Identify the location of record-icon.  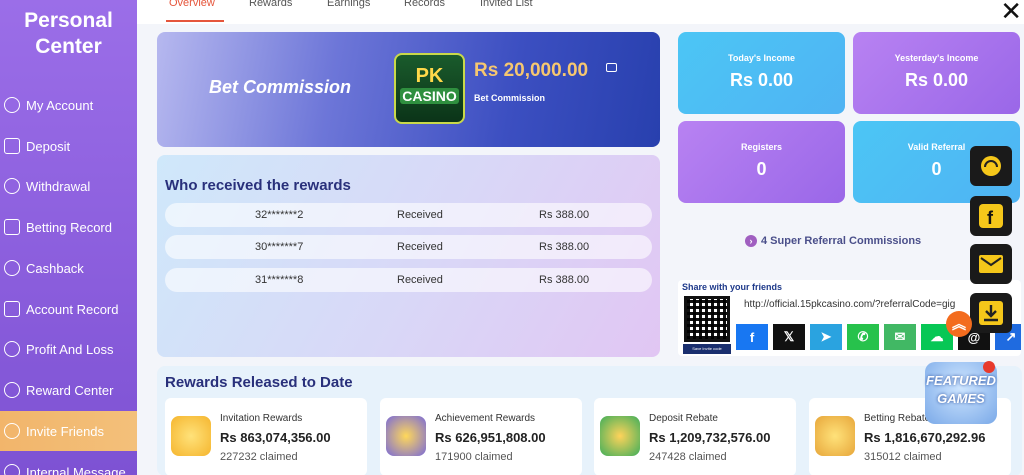
(12, 309).